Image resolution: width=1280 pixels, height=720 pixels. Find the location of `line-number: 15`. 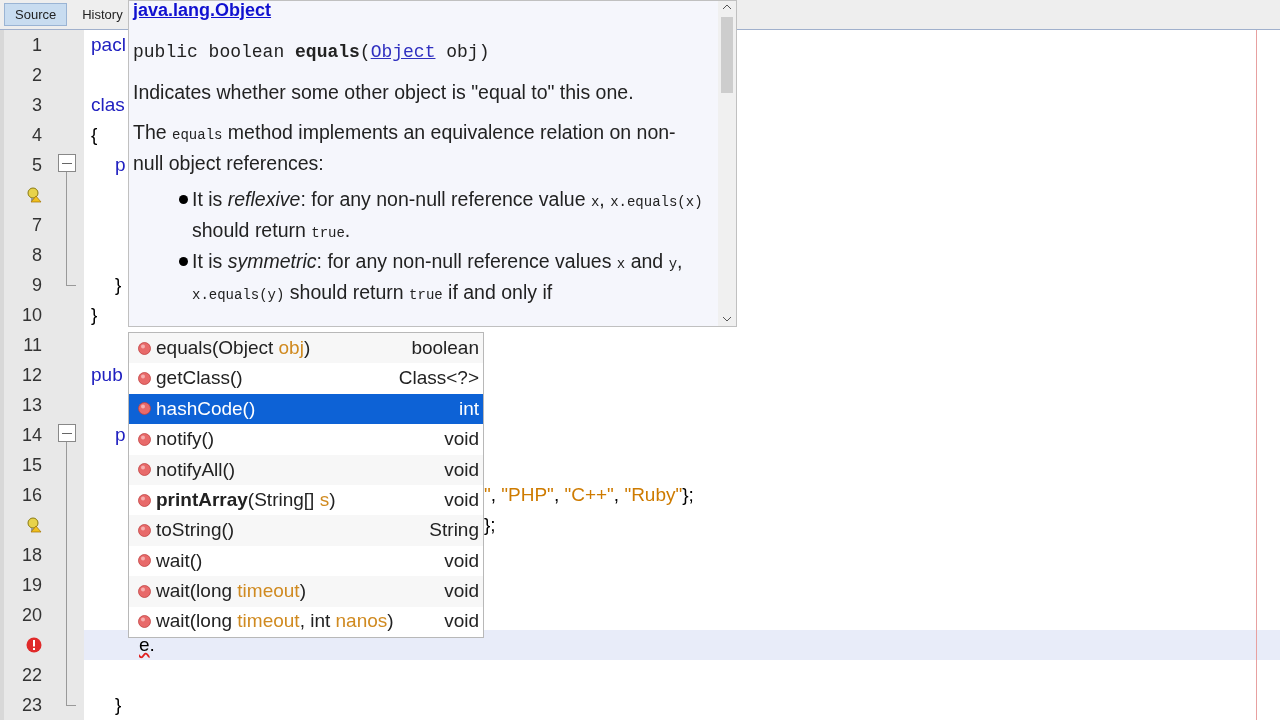

line-number: 15 is located at coordinates (31, 465).